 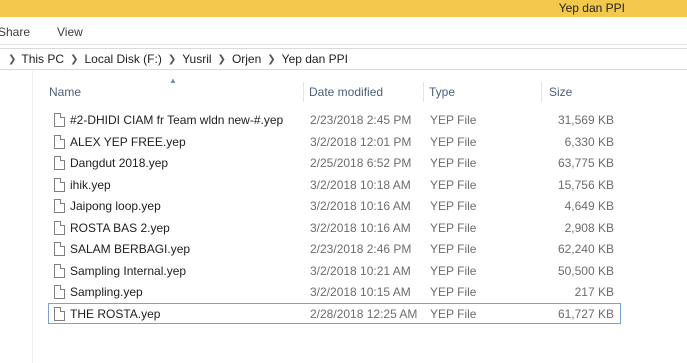 I want to click on column-size: Size, so click(x=558, y=92).